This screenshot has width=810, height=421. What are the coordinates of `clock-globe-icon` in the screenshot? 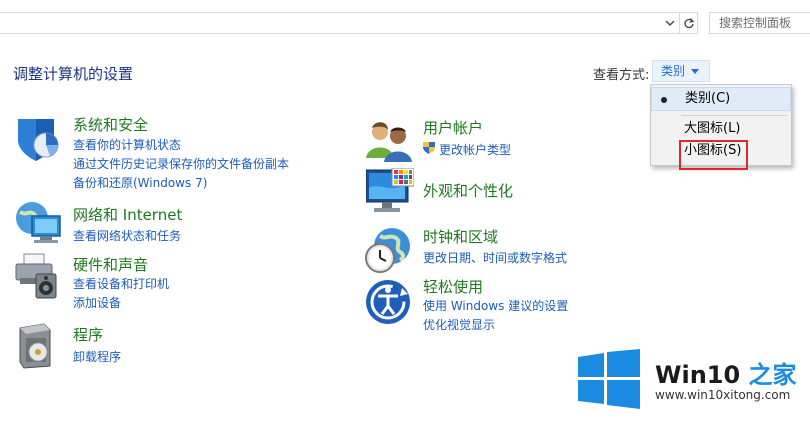 It's located at (388, 250).